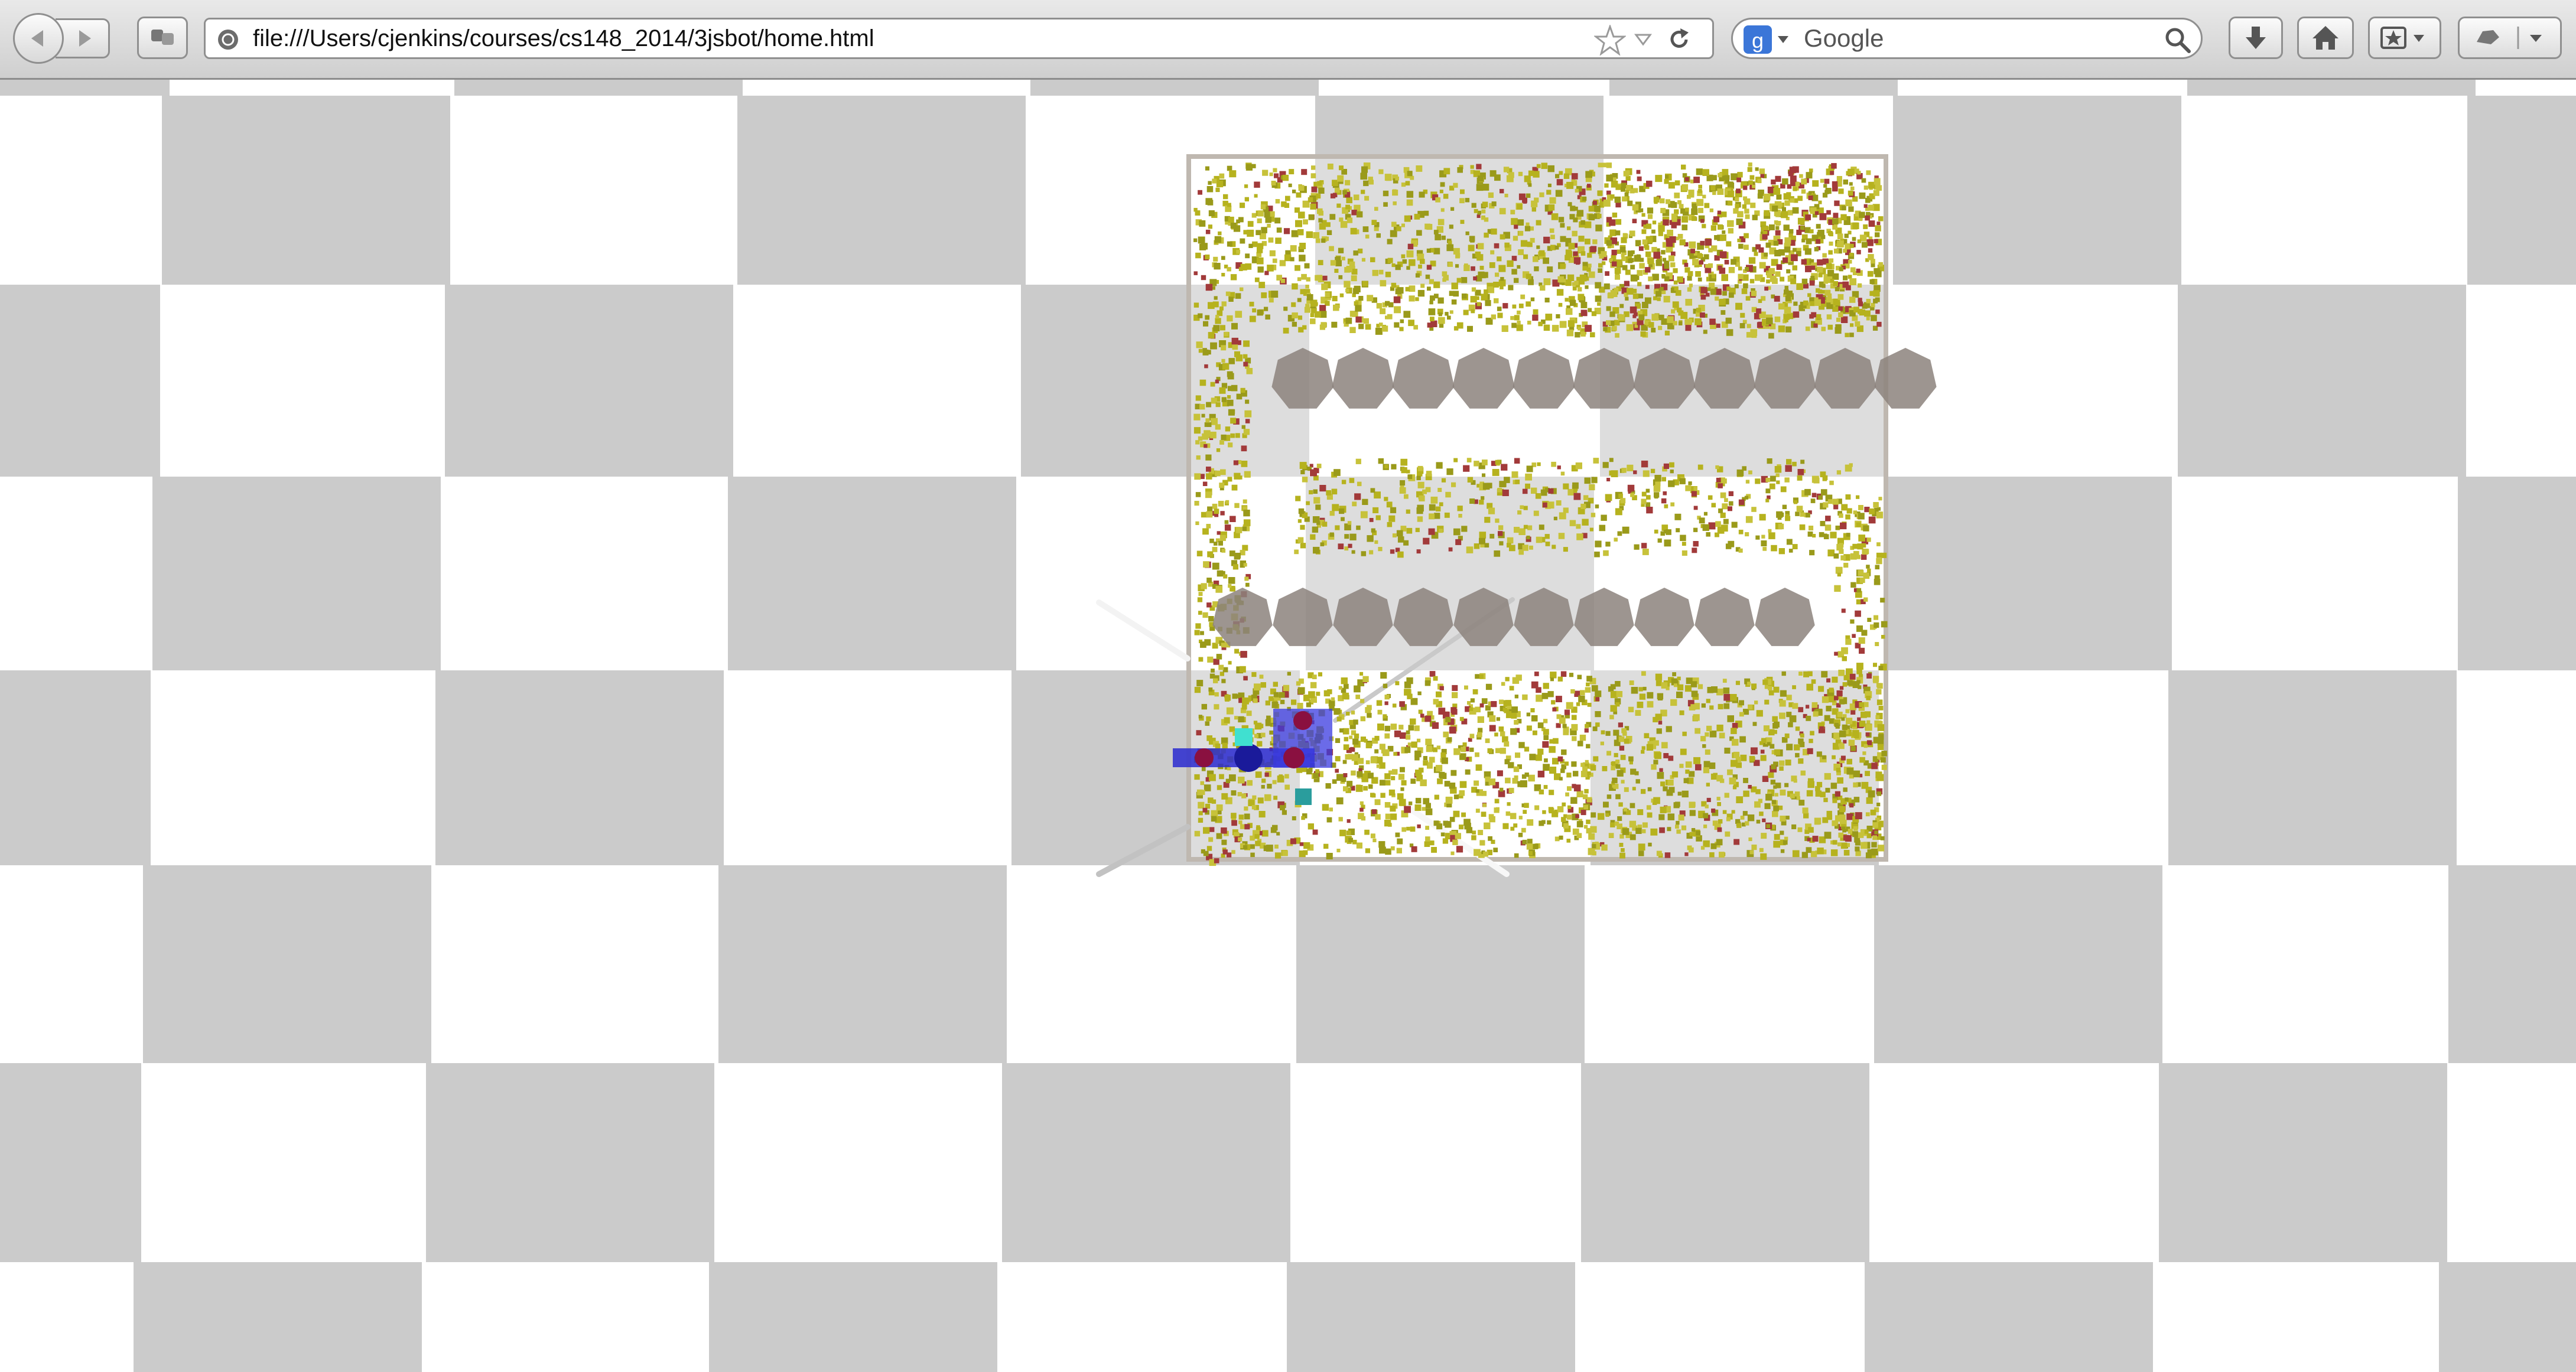  I want to click on planning-target, so click(1303, 797).